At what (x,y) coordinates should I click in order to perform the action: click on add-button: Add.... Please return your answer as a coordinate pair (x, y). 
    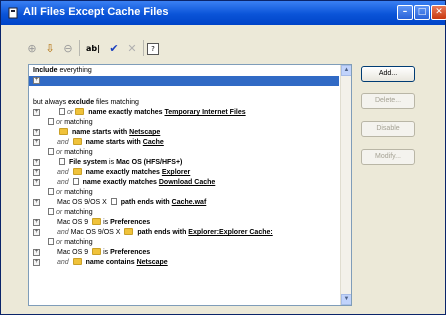
    Looking at the image, I should click on (388, 74).